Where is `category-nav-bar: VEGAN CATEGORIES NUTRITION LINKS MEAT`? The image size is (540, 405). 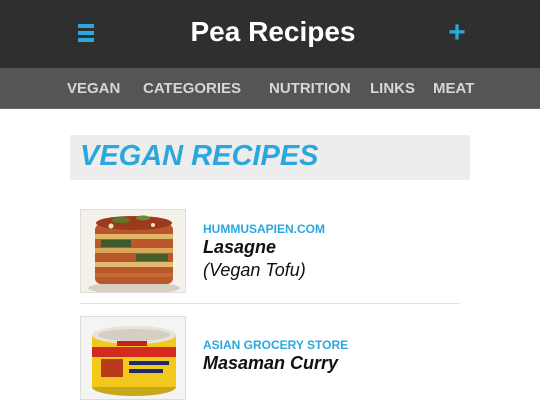
category-nav-bar: VEGAN CATEGORIES NUTRITION LINKS MEAT is located at coordinates (270, 88).